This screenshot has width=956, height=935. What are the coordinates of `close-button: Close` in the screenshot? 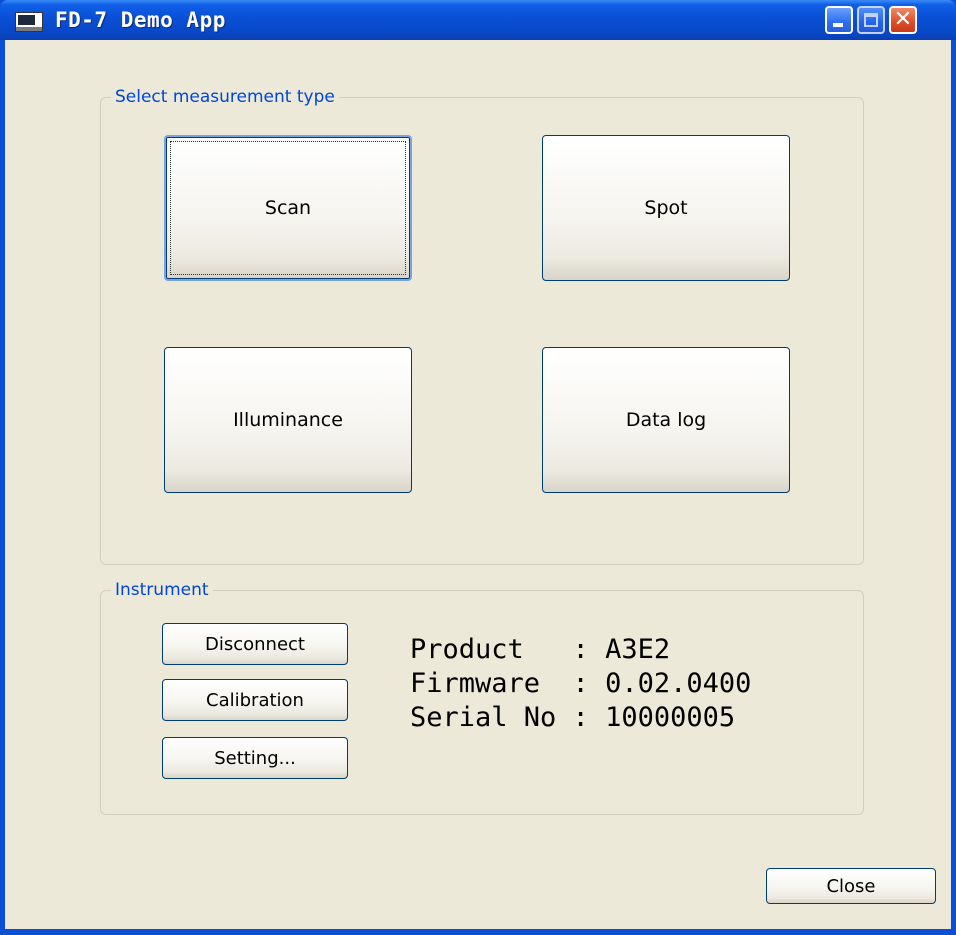 It's located at (851, 886).